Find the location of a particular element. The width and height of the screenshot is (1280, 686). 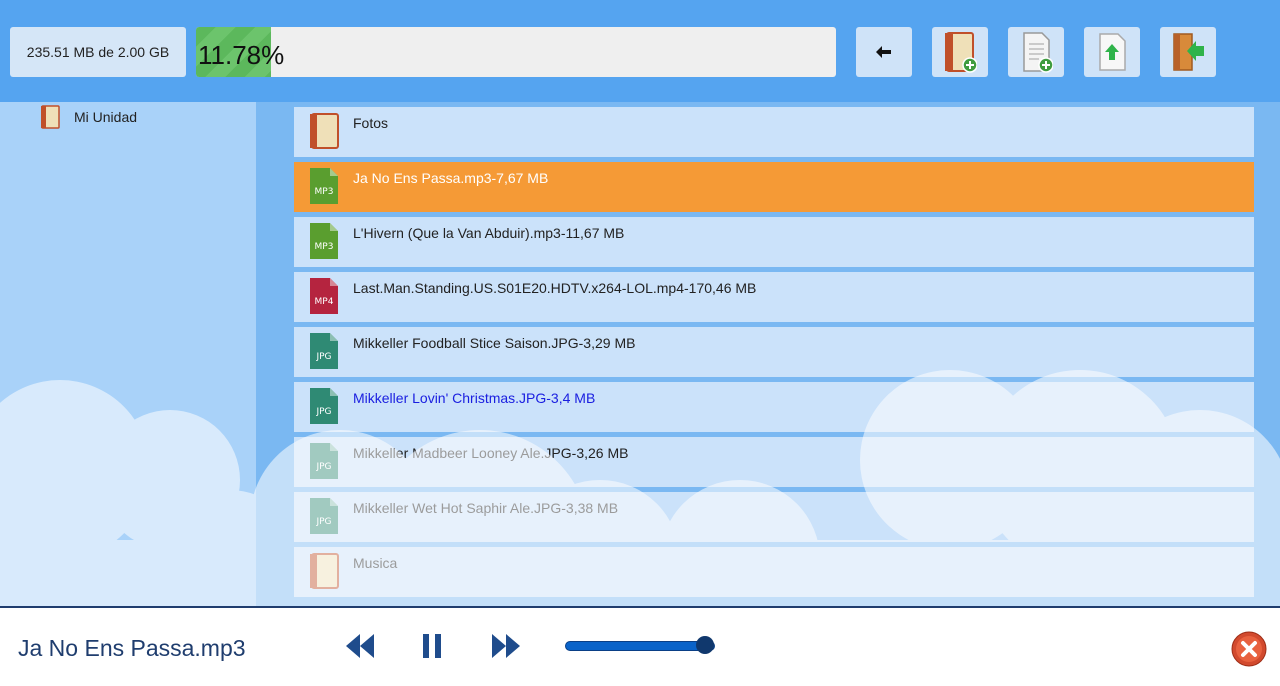

upload-icon is located at coordinates (1112, 52).